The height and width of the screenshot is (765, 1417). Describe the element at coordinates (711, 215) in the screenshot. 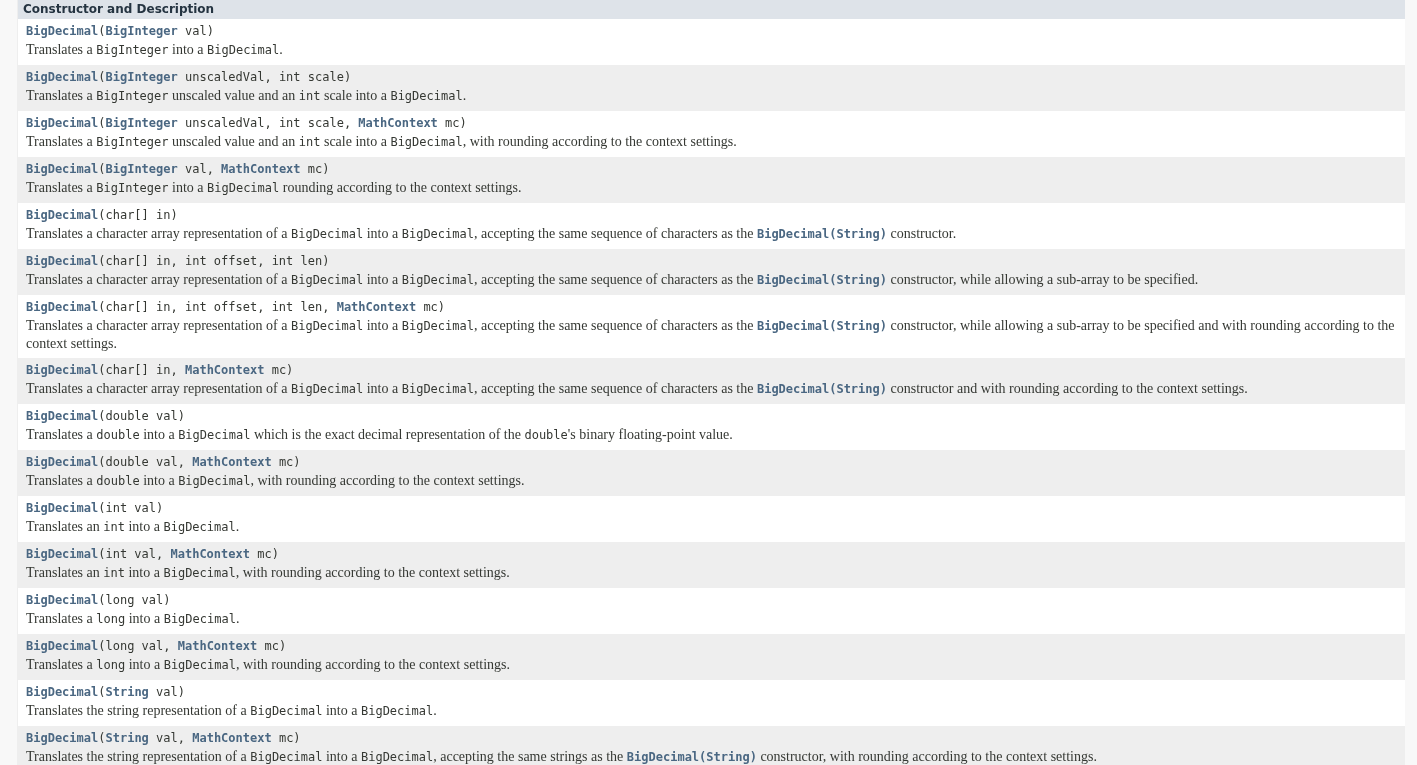

I see `constructor-signature: BigDecimal(char[] in)` at that location.